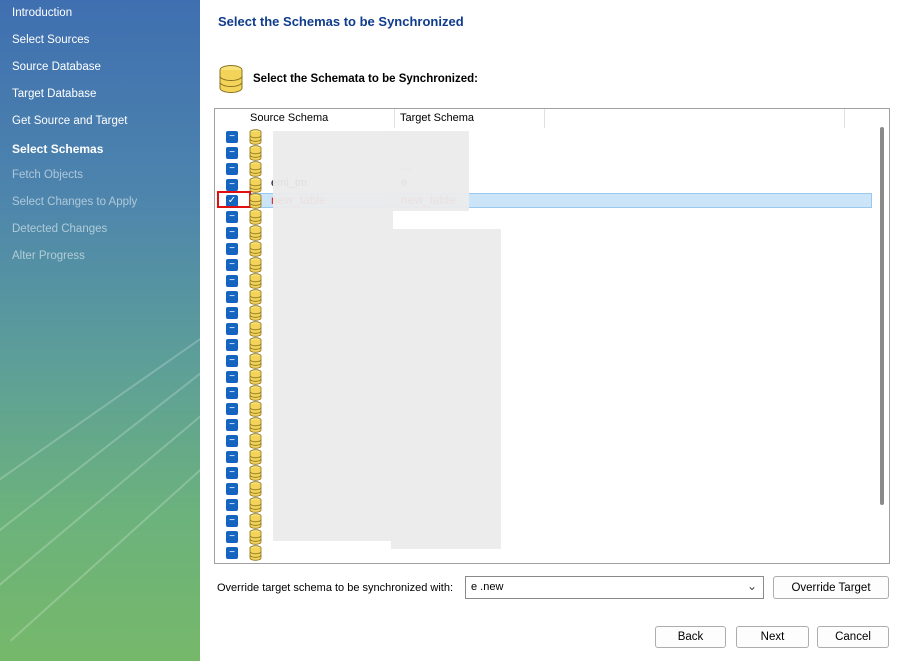 The width and height of the screenshot is (904, 661). Describe the element at coordinates (234, 199) in the screenshot. I see `annotation-highlight-box` at that location.